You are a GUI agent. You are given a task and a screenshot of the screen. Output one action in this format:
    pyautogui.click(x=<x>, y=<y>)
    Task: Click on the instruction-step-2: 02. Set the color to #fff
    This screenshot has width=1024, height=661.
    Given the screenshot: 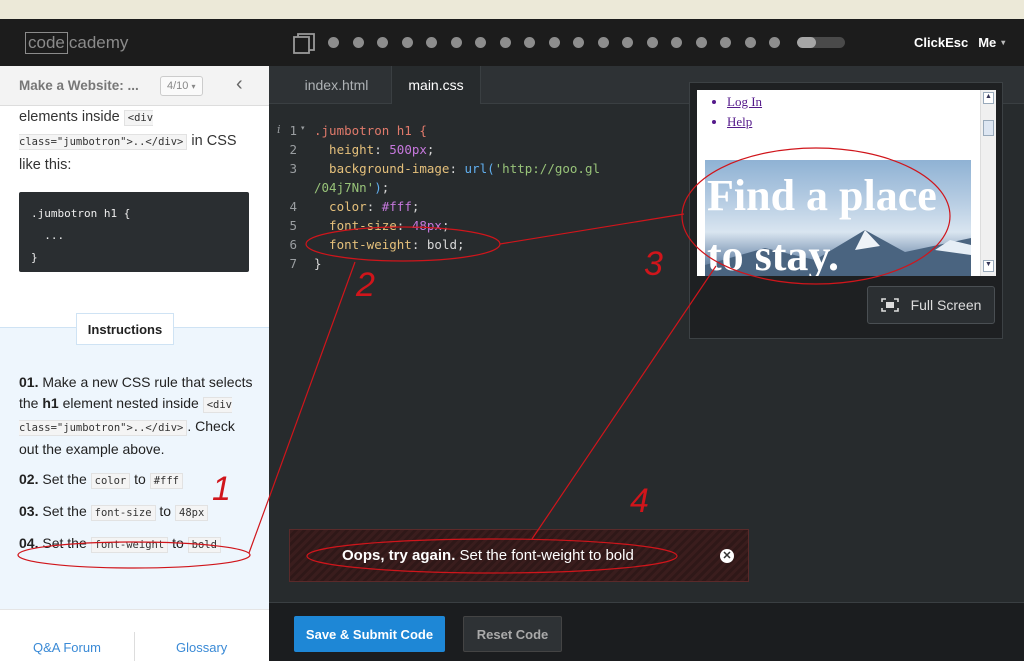 What is the action you would take?
    pyautogui.click(x=136, y=480)
    